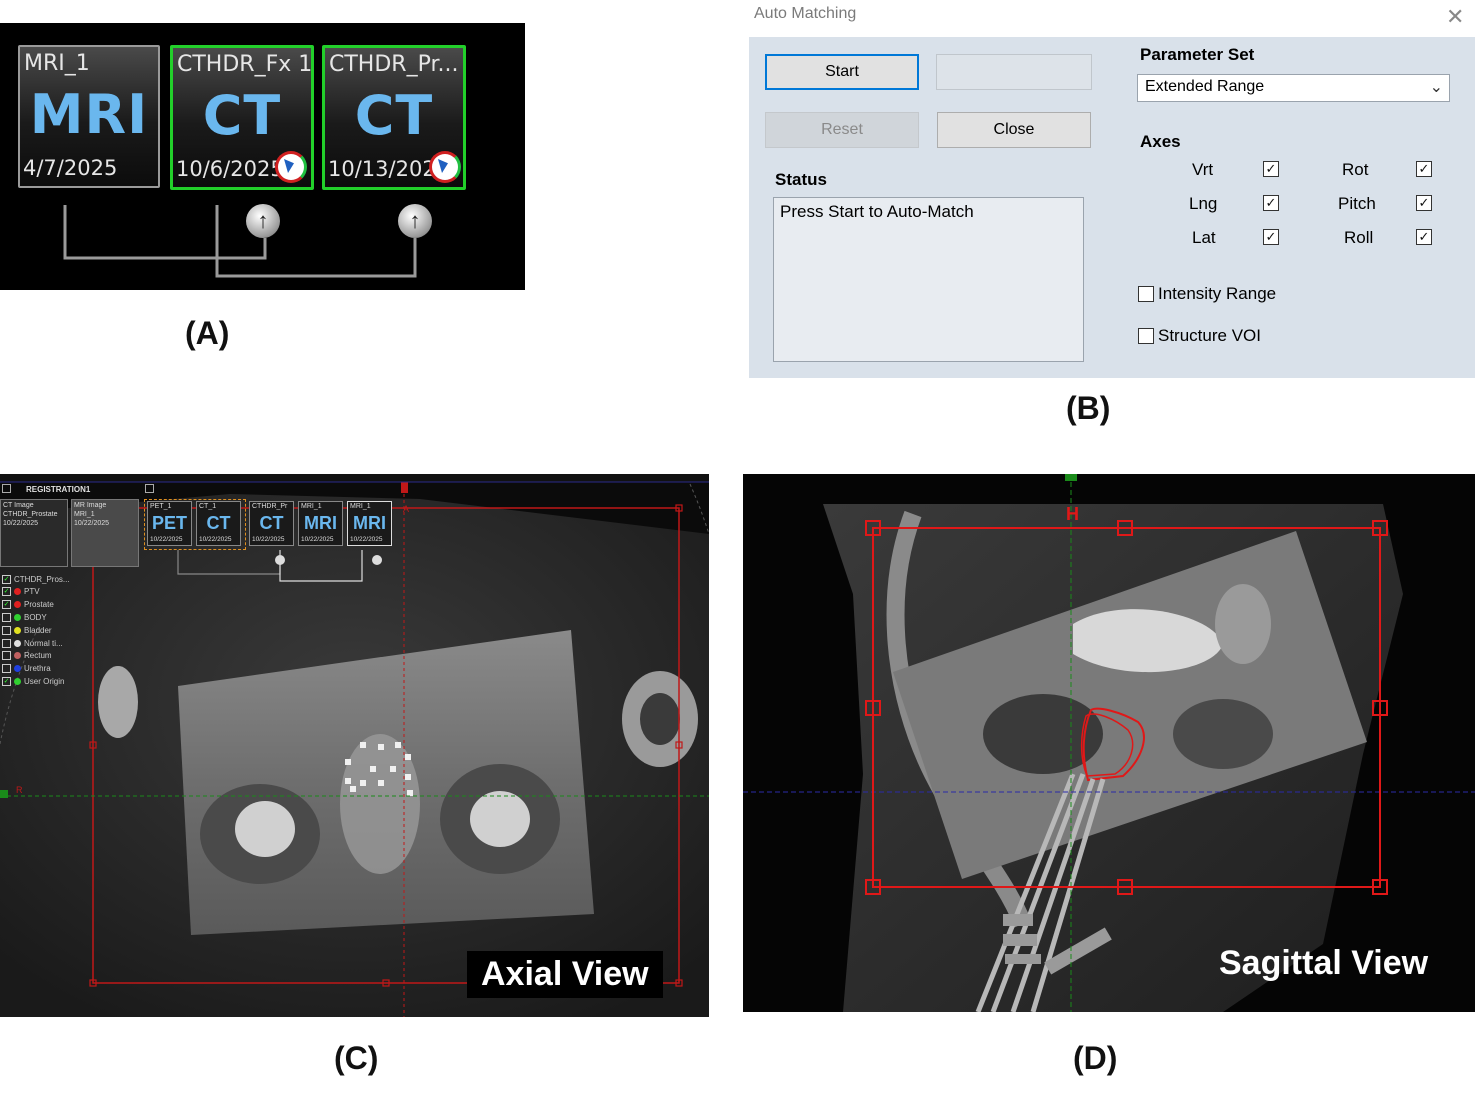 This screenshot has width=1475, height=1103. I want to click on axis-rot-label: Rot, so click(1355, 169).